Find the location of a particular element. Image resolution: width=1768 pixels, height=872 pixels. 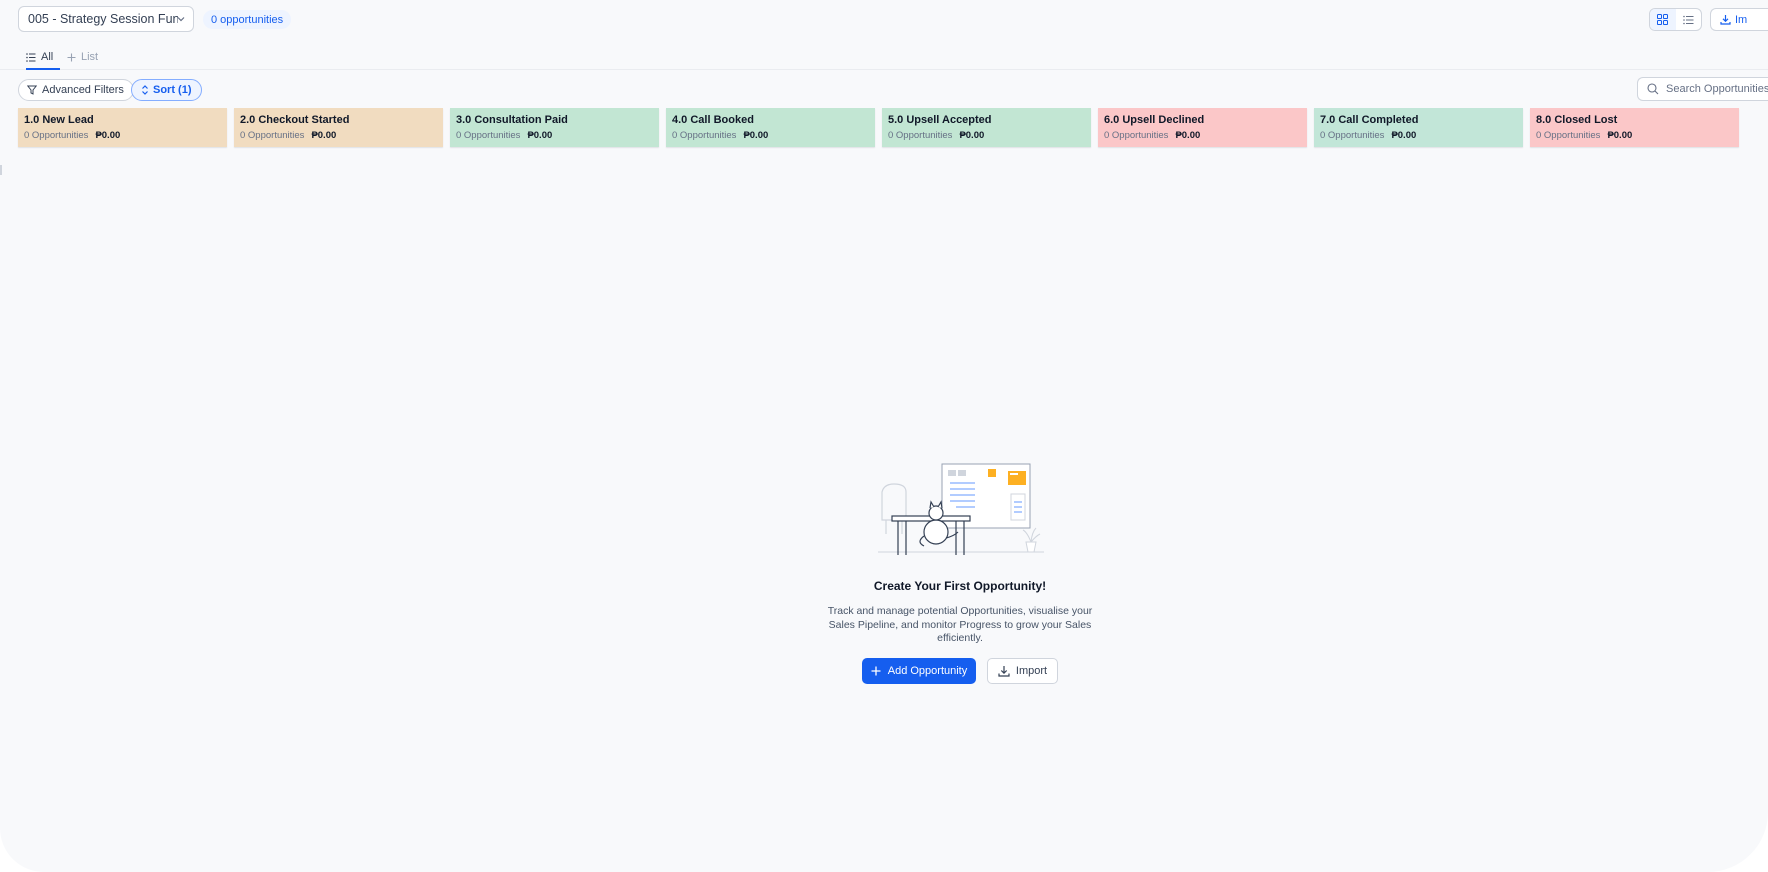

search-placeholder: Search Opportunities is located at coordinates (1717, 89).